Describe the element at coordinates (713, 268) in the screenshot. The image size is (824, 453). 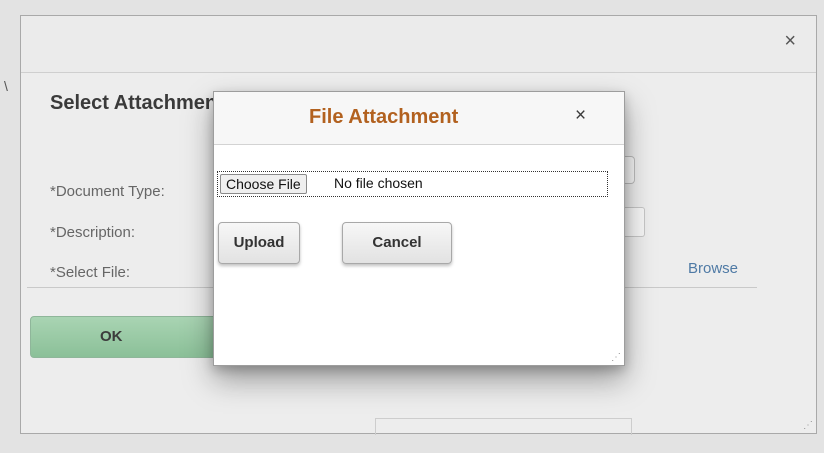
I see `browse-link: Browse` at that location.